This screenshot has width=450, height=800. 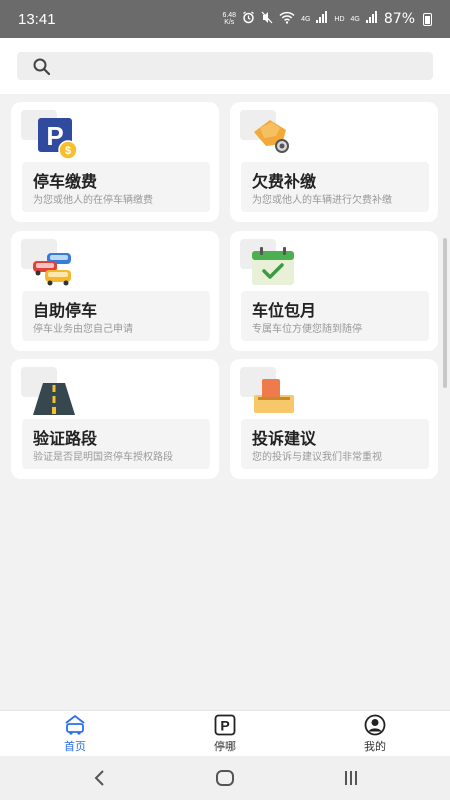 I want to click on tab-mine-label: 我的, so click(x=375, y=746).